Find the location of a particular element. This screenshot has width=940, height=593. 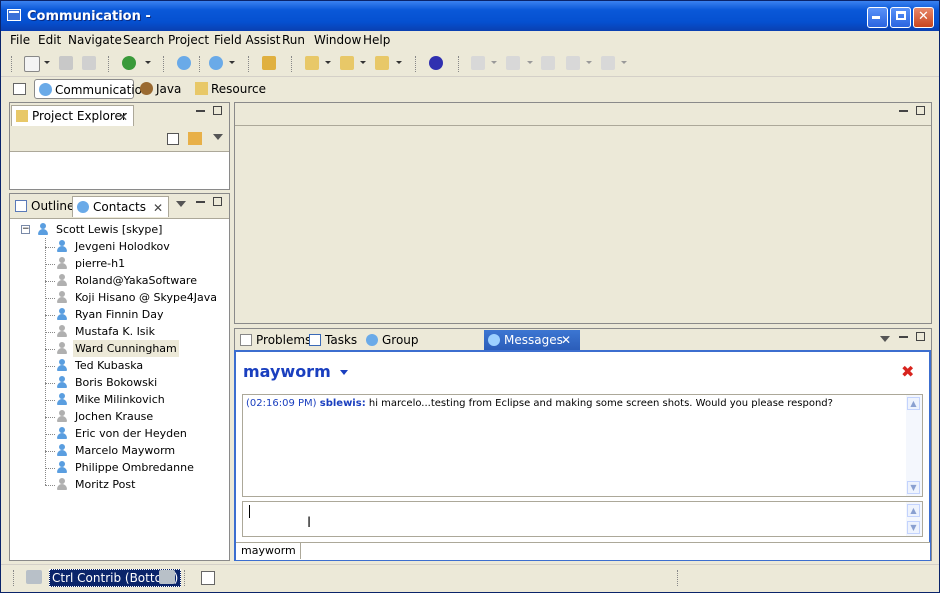

menu-help: Help is located at coordinates (376, 40).